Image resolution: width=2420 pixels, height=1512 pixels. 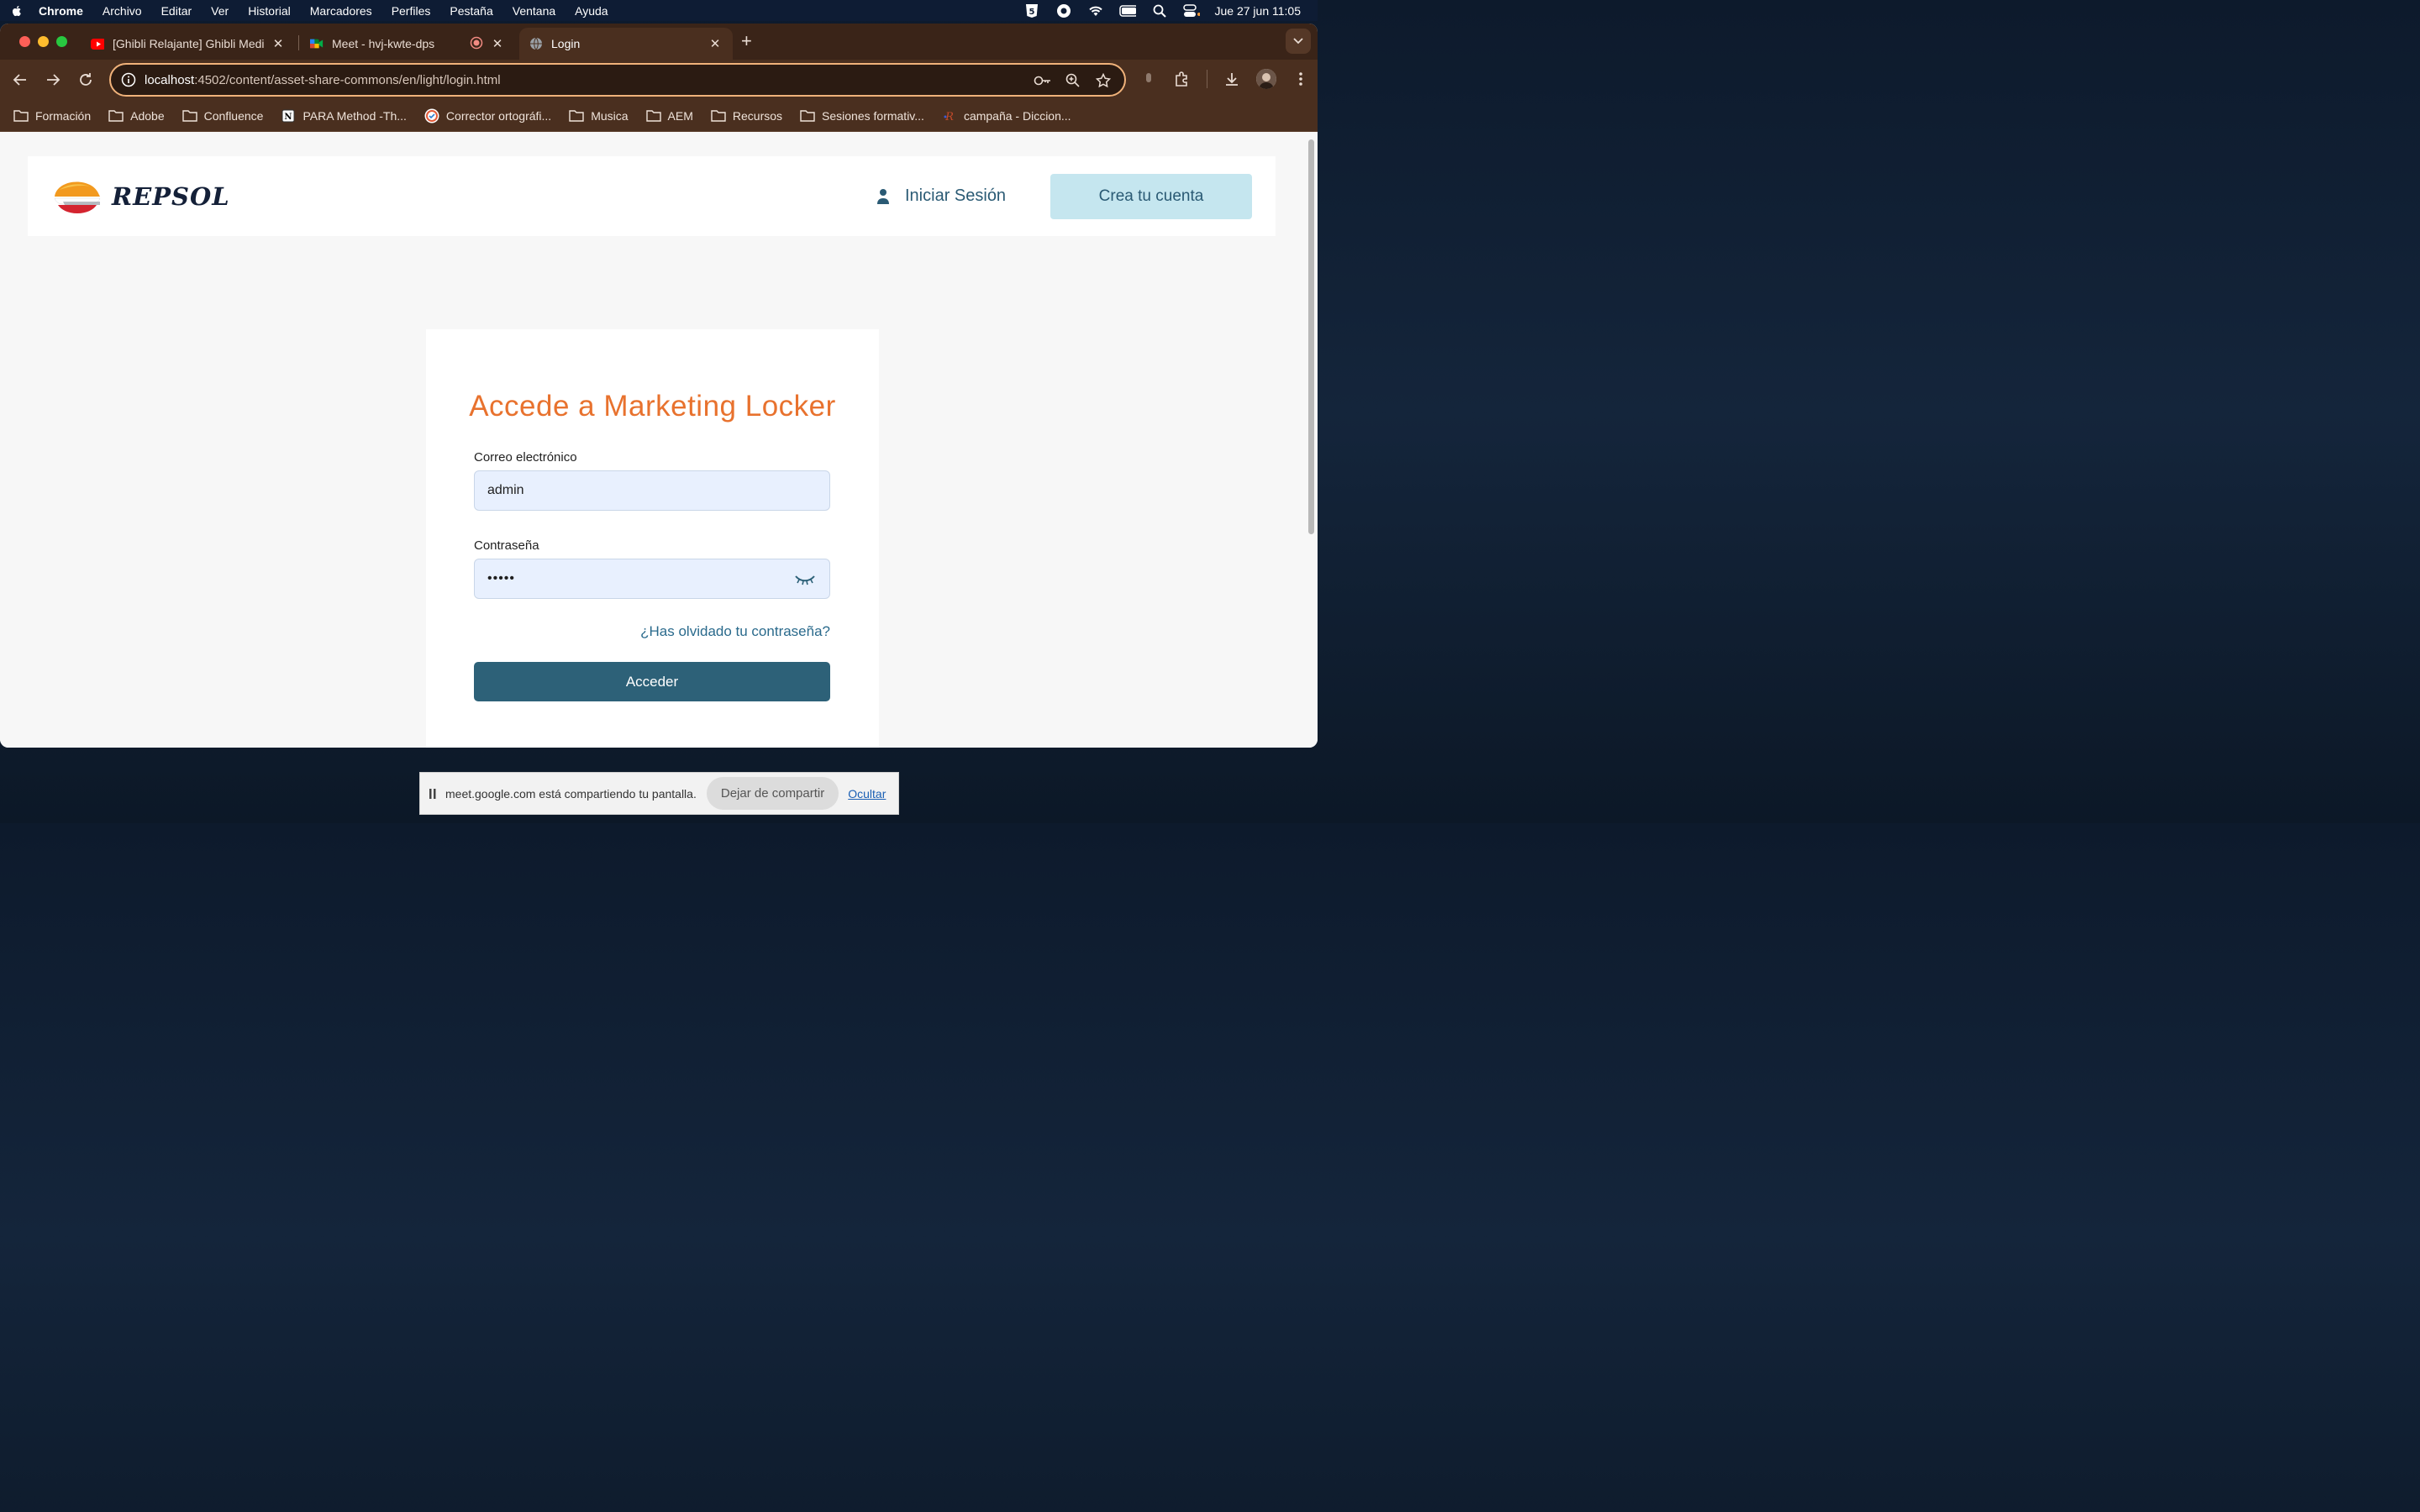 What do you see at coordinates (64, 115) in the screenshot?
I see `bookmark-label: Formación` at bounding box center [64, 115].